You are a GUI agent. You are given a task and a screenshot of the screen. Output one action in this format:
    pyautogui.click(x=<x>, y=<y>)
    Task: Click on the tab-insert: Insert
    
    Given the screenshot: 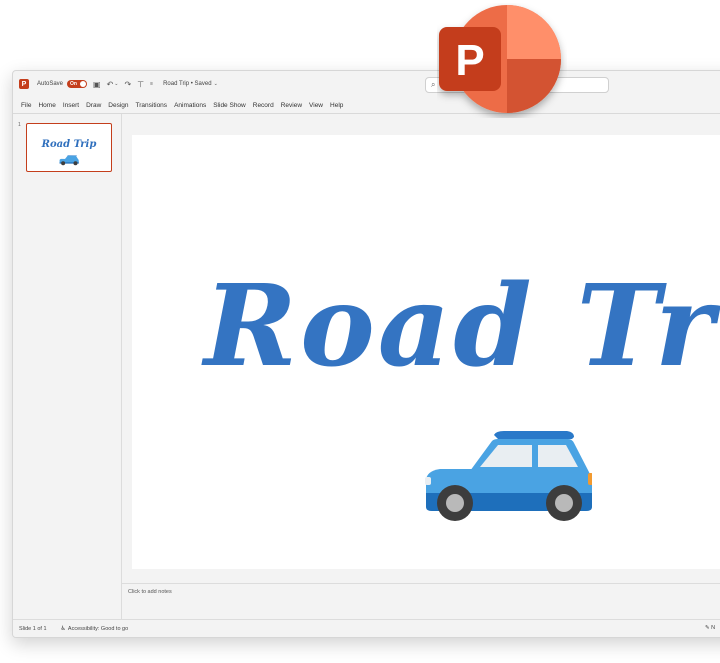 What is the action you would take?
    pyautogui.click(x=71, y=105)
    